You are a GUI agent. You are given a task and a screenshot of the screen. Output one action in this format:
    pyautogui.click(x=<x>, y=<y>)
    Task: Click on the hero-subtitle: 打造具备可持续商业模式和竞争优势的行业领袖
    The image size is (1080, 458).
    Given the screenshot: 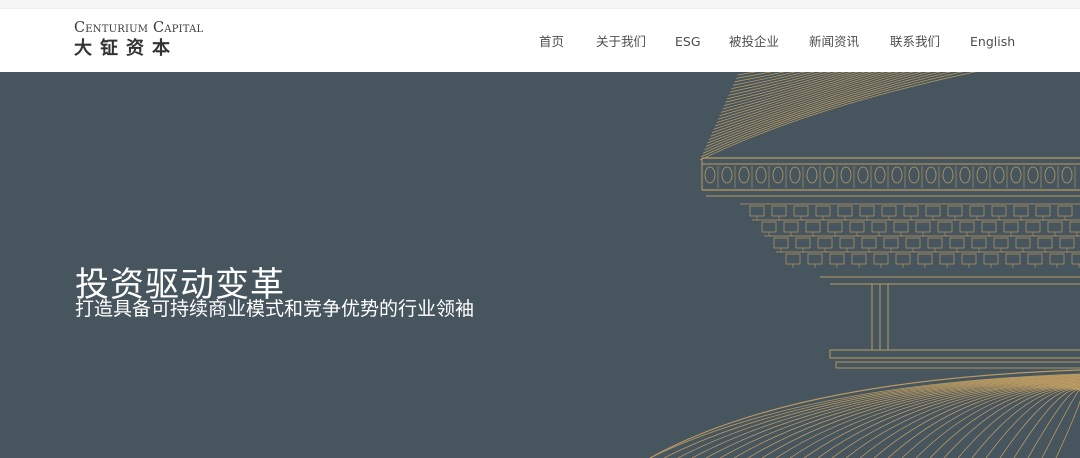 What is the action you would take?
    pyautogui.click(x=275, y=309)
    